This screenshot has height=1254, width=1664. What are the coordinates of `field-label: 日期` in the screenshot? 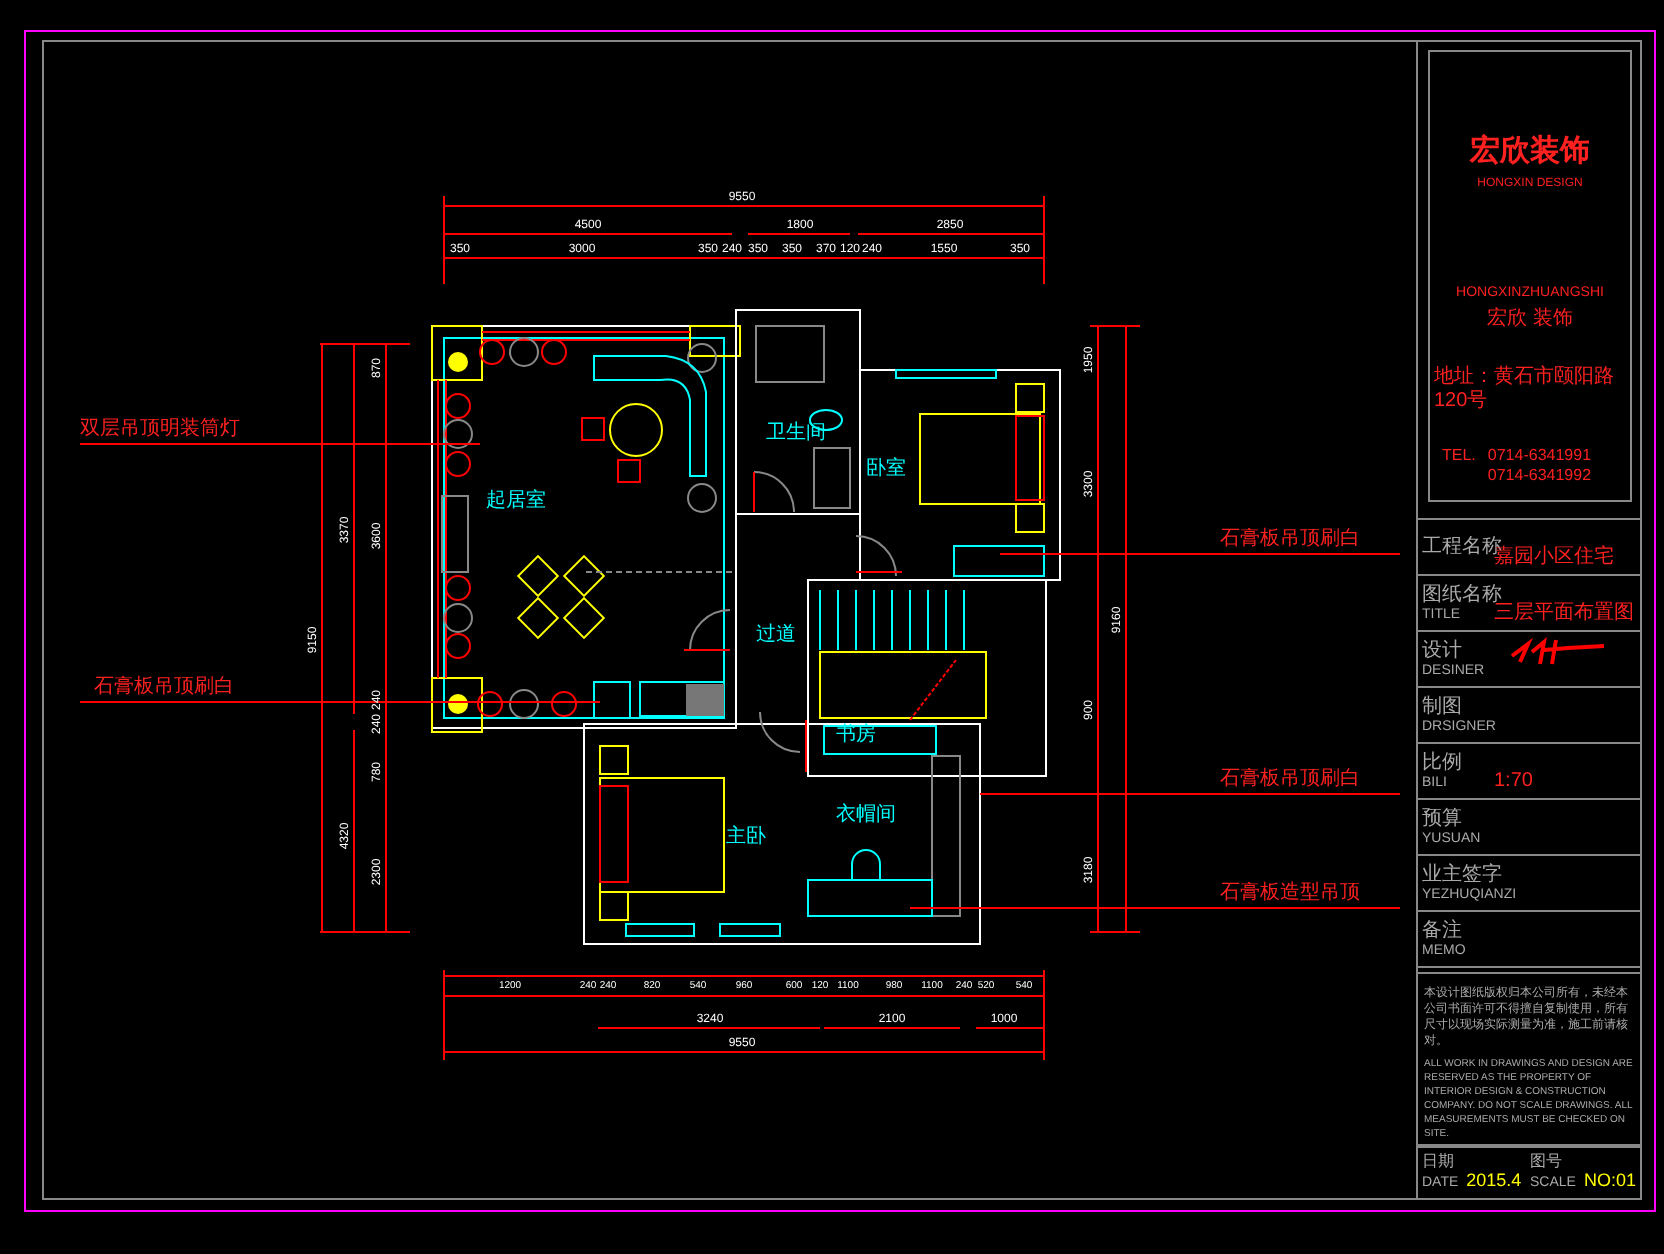 It's located at (1439, 1162).